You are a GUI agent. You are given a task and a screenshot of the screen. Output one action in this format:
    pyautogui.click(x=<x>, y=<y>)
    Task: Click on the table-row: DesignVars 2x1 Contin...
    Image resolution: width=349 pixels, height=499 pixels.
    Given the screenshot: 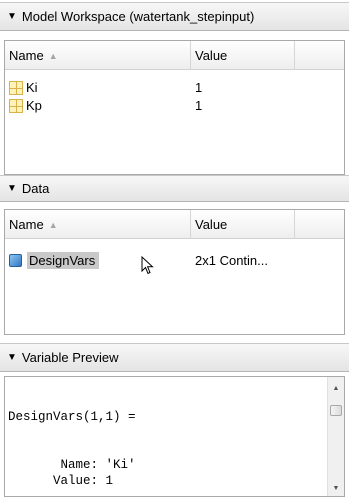 What is the action you would take?
    pyautogui.click(x=174, y=262)
    